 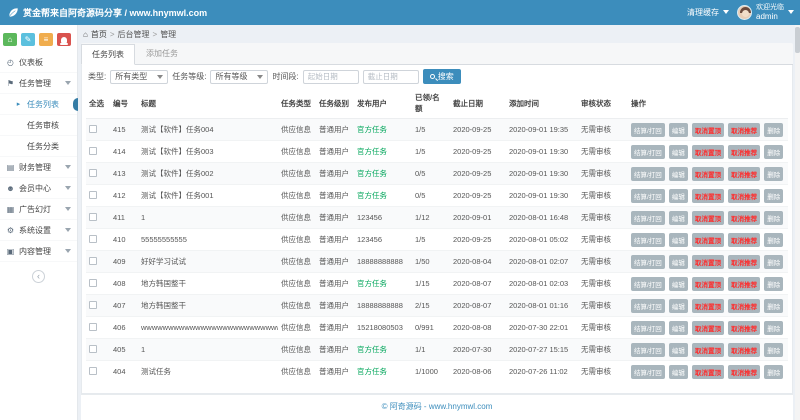 What do you see at coordinates (162, 53) in the screenshot?
I see `tab-add-task: 添加任务` at bounding box center [162, 53].